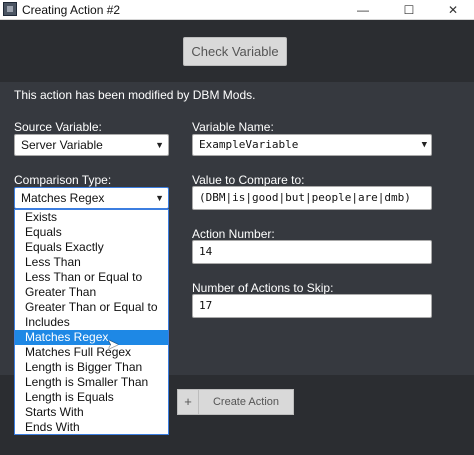 The height and width of the screenshot is (455, 474). What do you see at coordinates (91, 292) in the screenshot?
I see `dropdown-option: Greater Than` at bounding box center [91, 292].